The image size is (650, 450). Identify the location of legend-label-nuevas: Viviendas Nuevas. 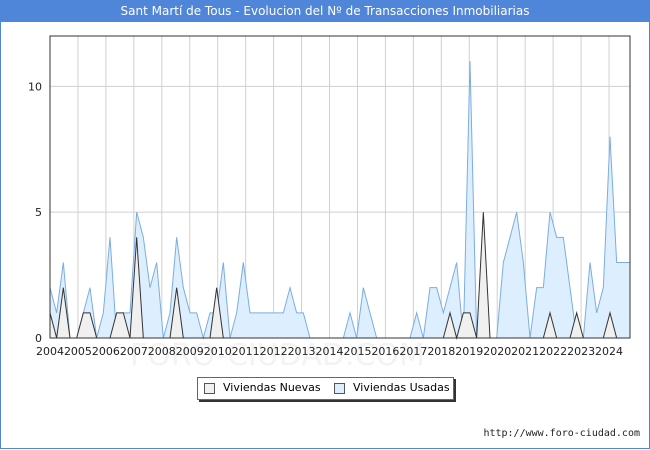
(272, 387).